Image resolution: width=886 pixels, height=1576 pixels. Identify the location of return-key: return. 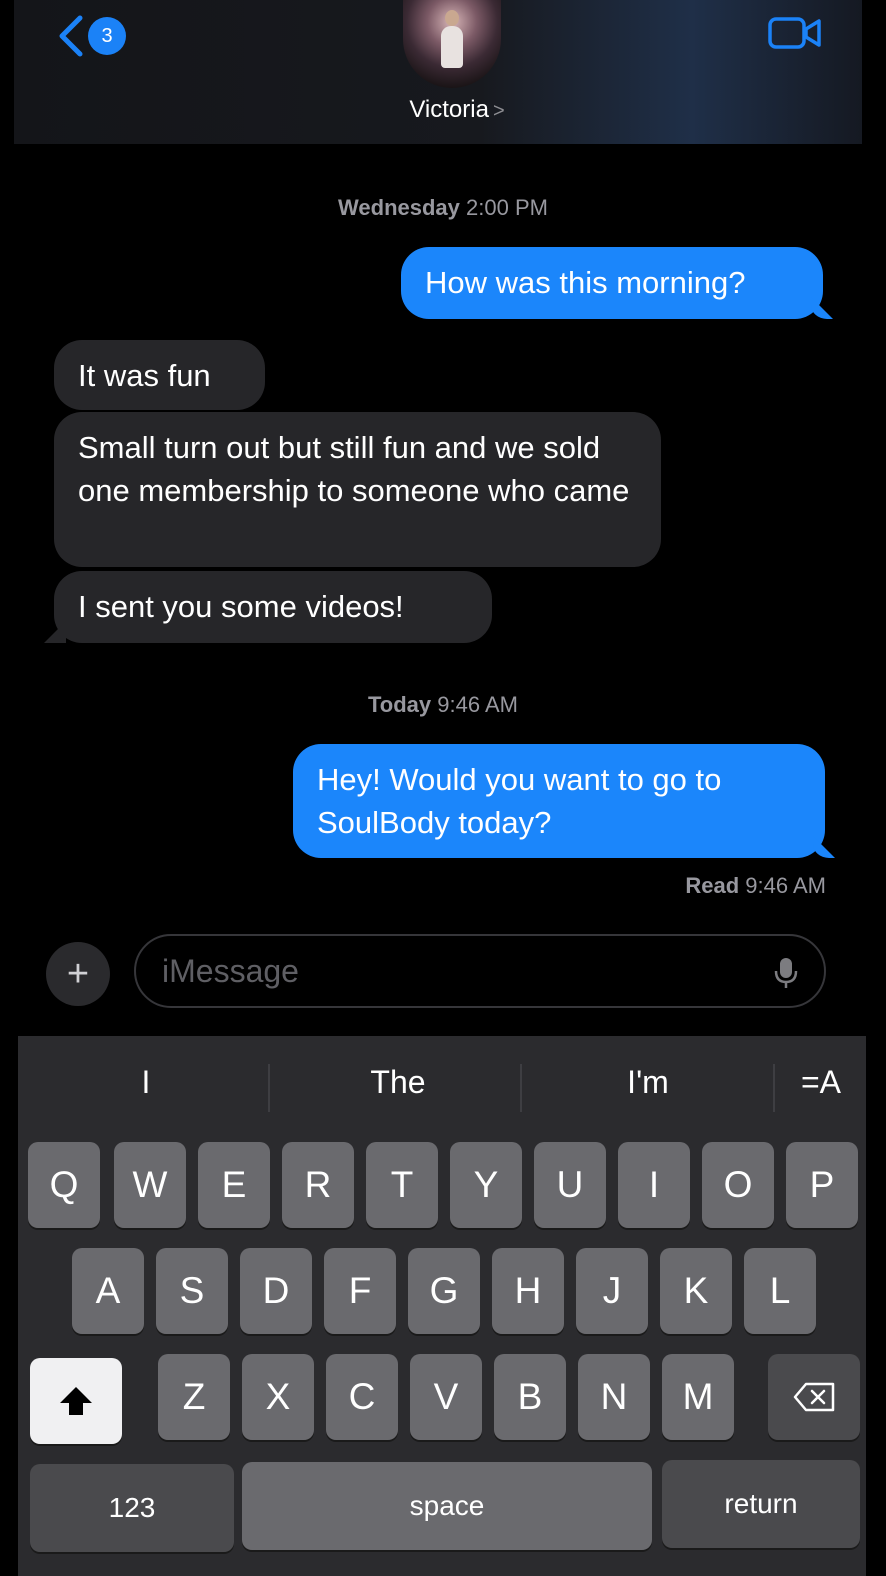
(761, 1504).